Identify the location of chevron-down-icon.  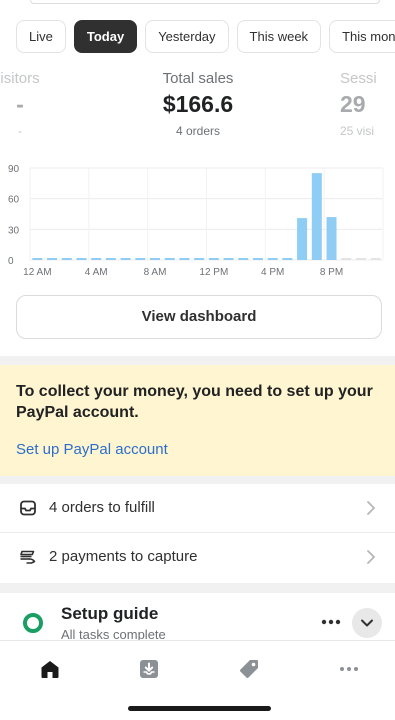
(367, 623).